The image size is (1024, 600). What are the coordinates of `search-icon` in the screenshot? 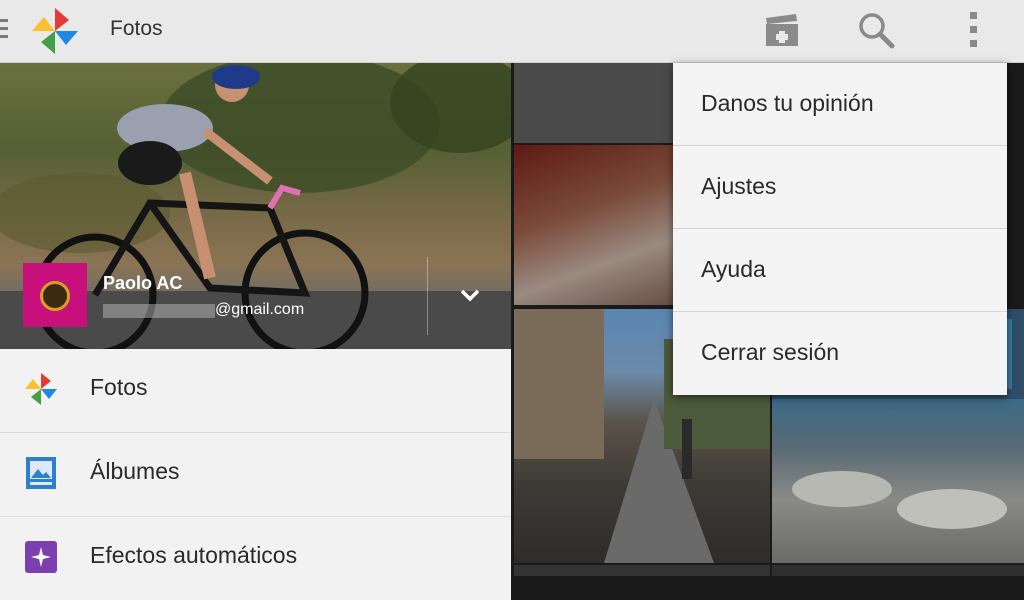 It's located at (876, 30).